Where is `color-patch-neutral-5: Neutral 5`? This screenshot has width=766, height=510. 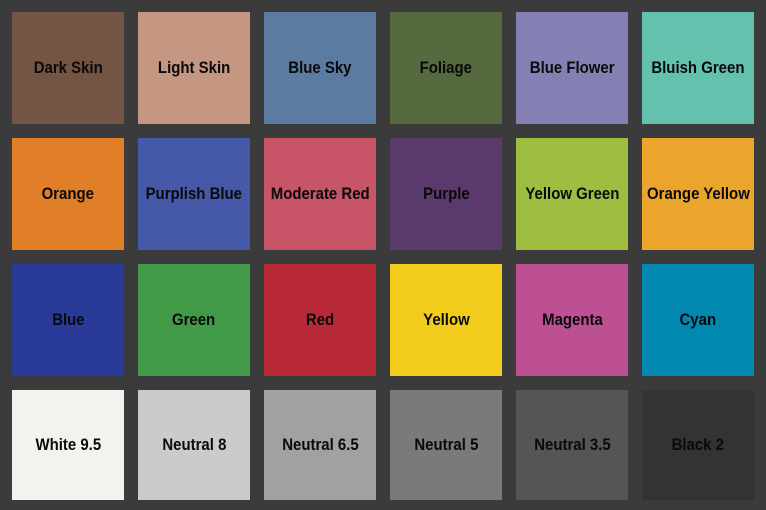
color-patch-neutral-5: Neutral 5 is located at coordinates (446, 445).